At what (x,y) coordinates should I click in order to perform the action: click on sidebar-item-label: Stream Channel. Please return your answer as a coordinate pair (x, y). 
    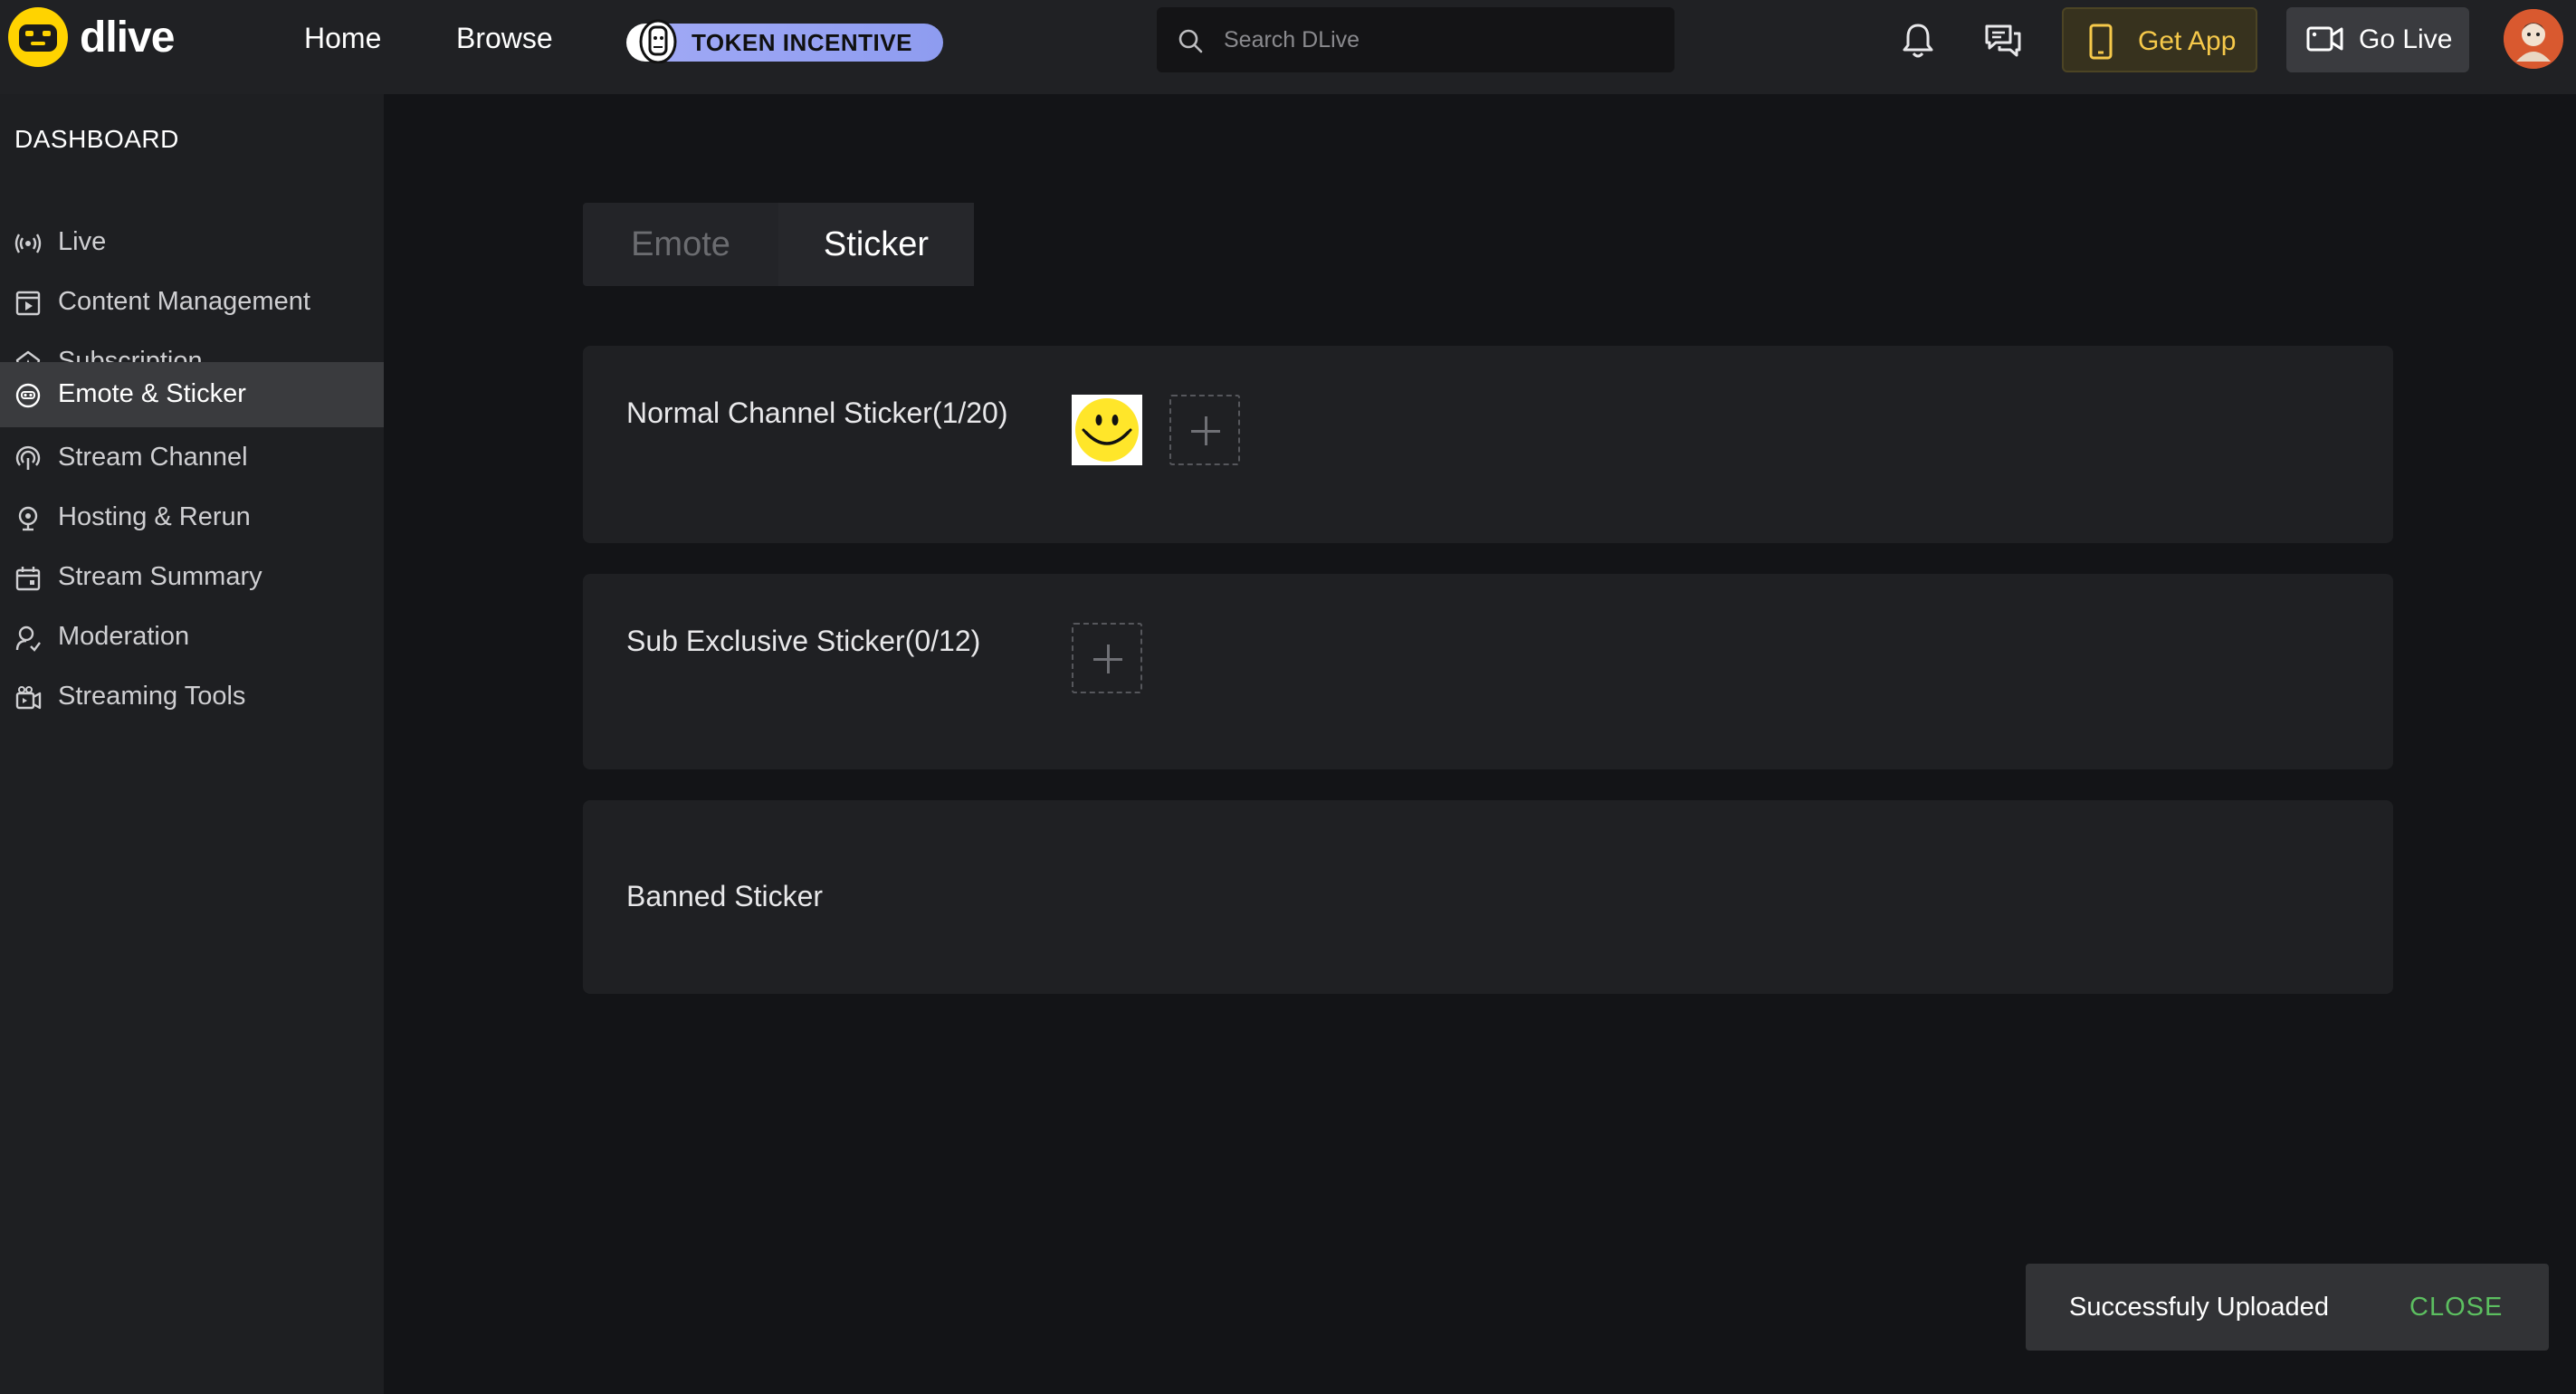
    Looking at the image, I should click on (153, 458).